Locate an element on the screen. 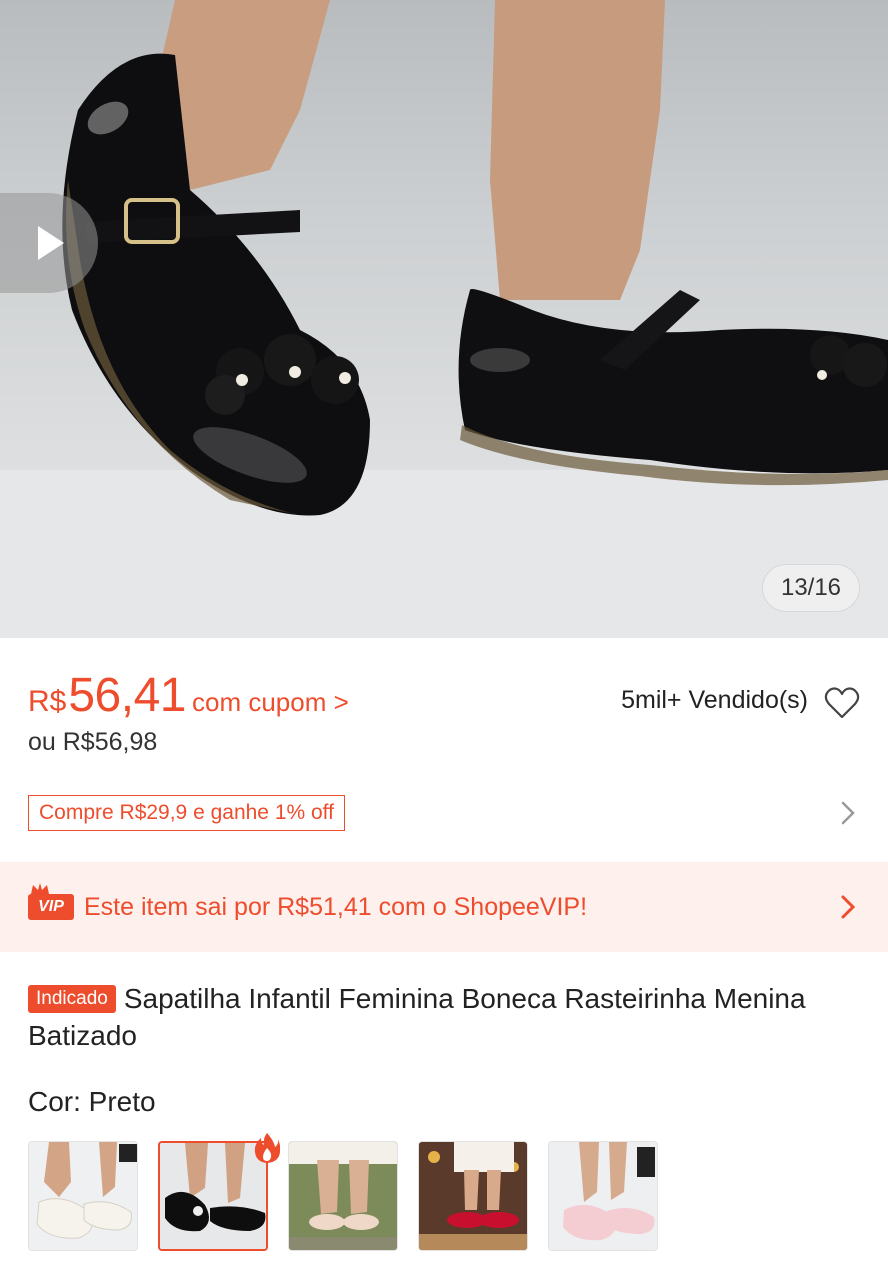 The height and width of the screenshot is (1280, 888). flame-icon is located at coordinates (267, 1148).